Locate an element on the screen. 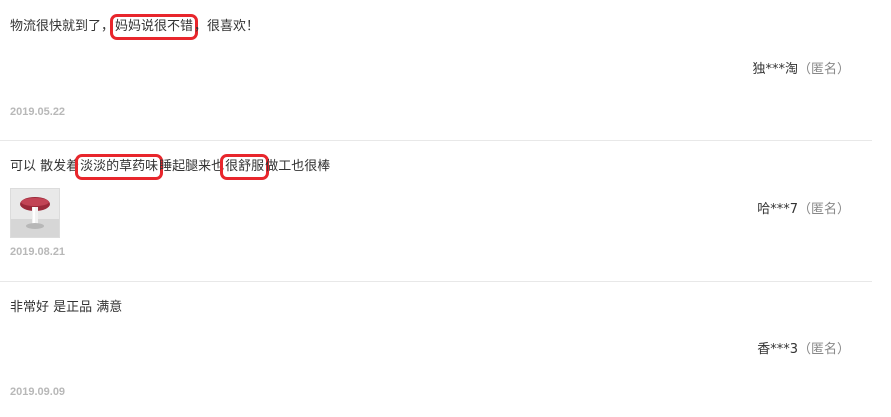 The image size is (891, 417). review-text: 做工也很棒 is located at coordinates (298, 166).